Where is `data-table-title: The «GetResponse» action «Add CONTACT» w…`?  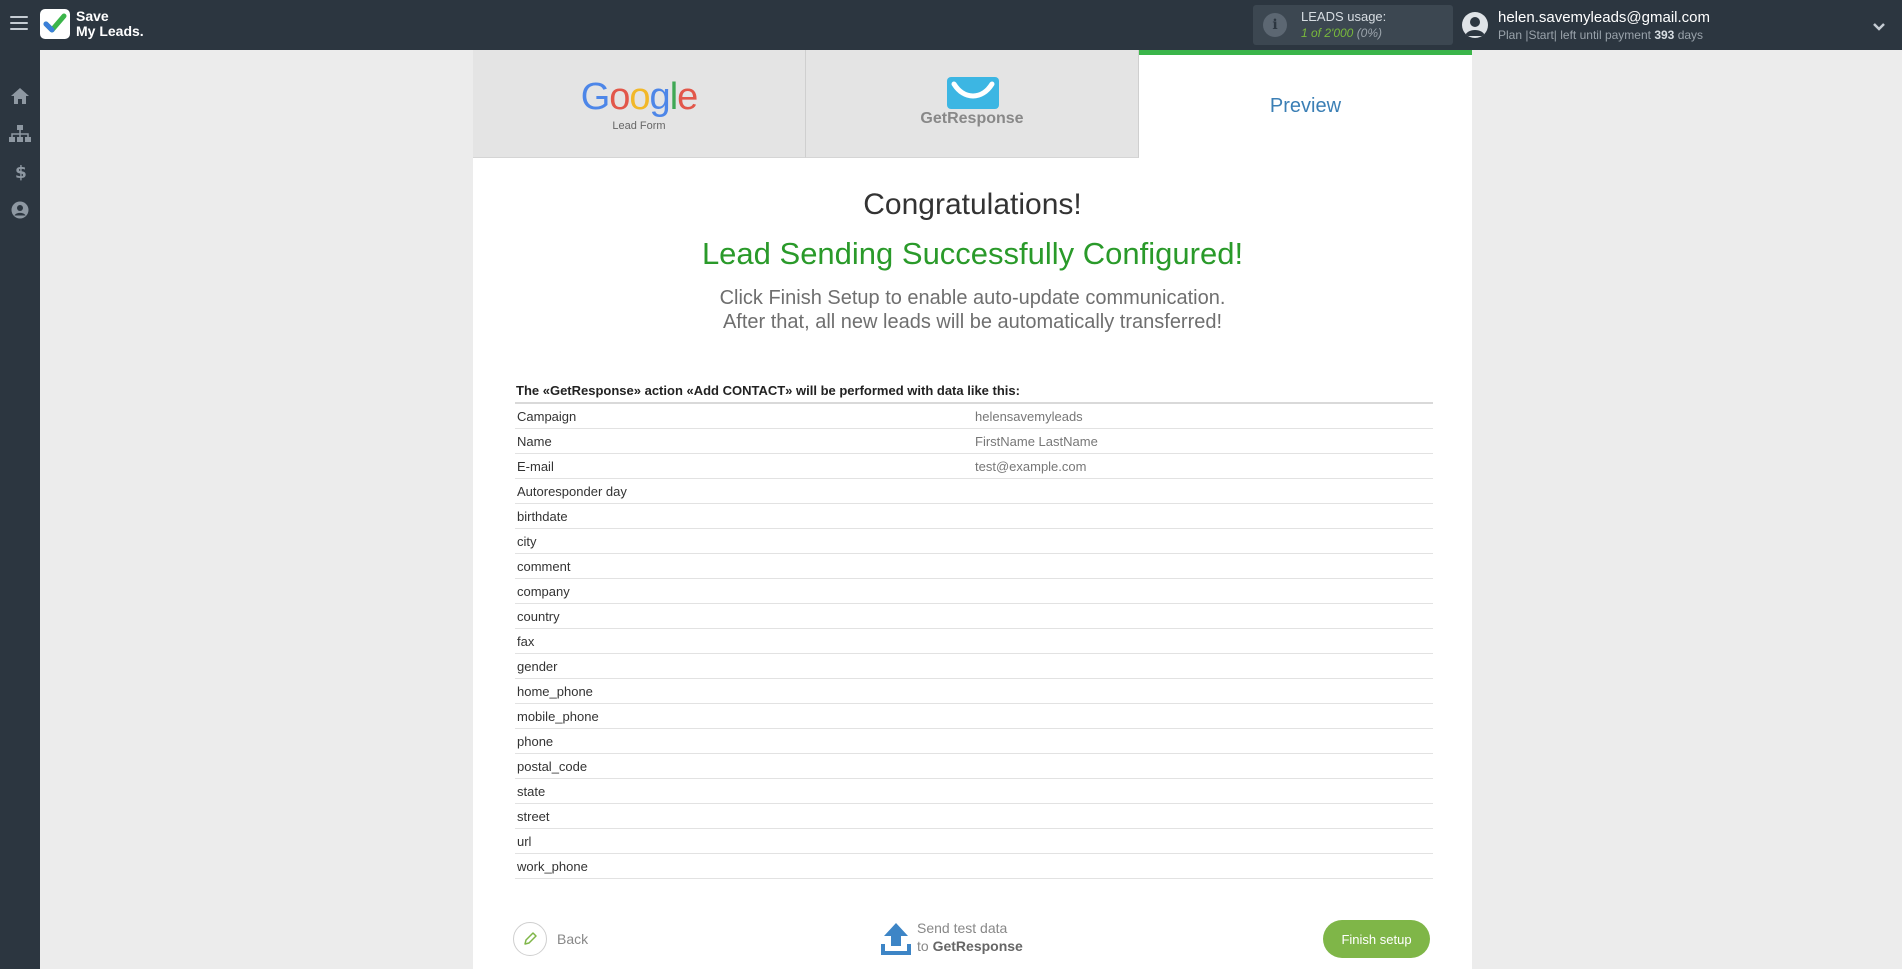 data-table-title: The «GetResponse» action «Add CONTACT» w… is located at coordinates (768, 390).